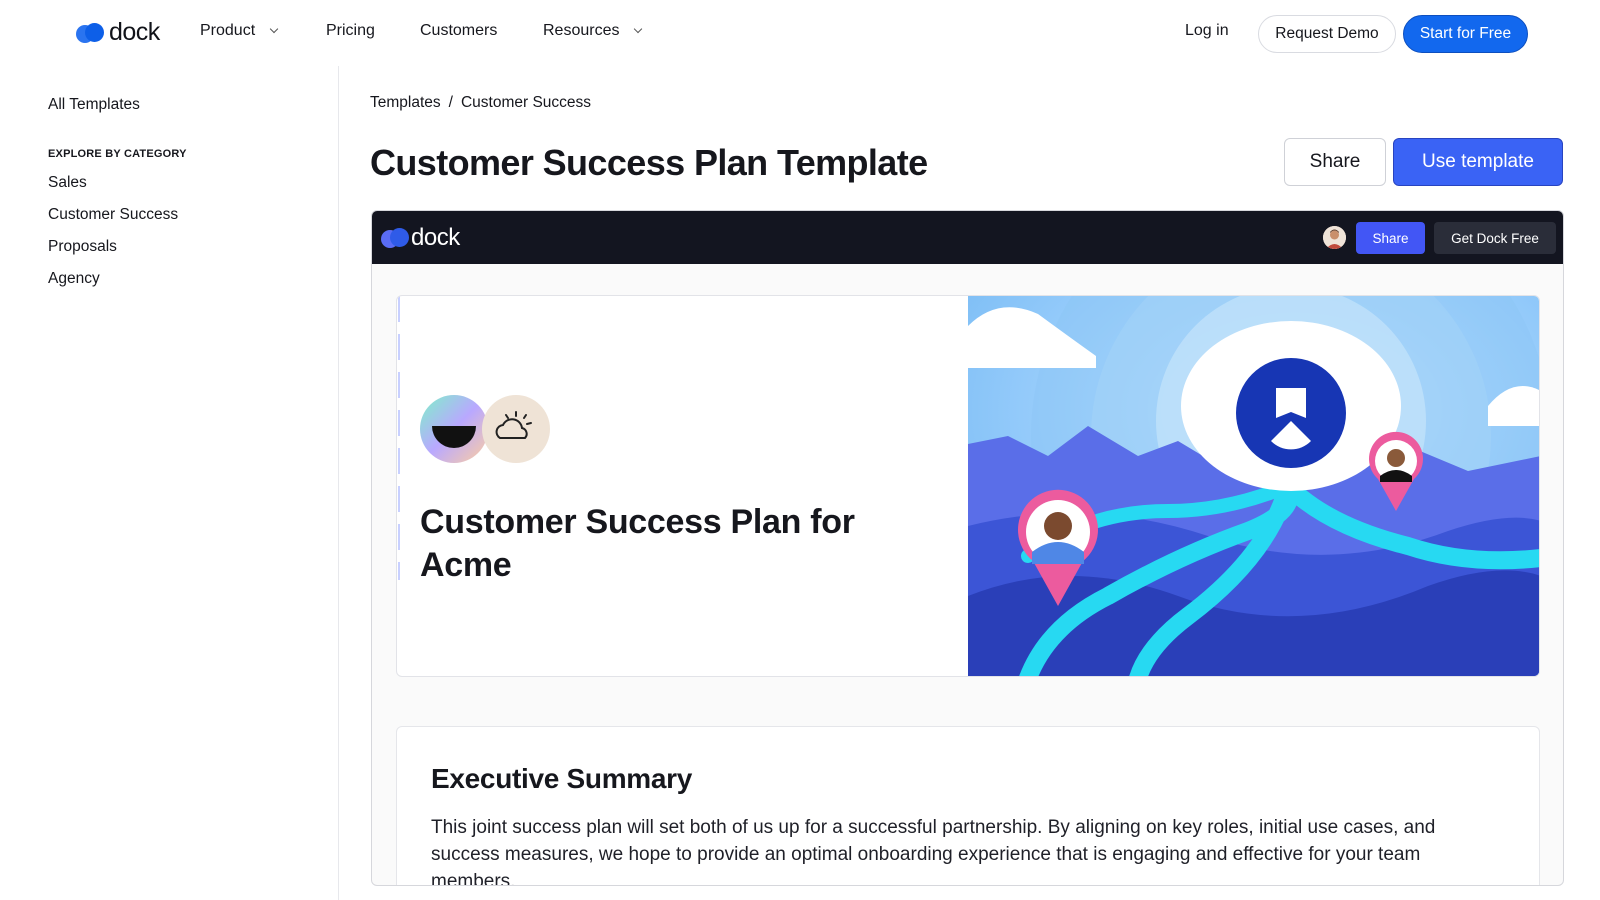  I want to click on get-dock-free-button: Get Dock Free, so click(1495, 238).